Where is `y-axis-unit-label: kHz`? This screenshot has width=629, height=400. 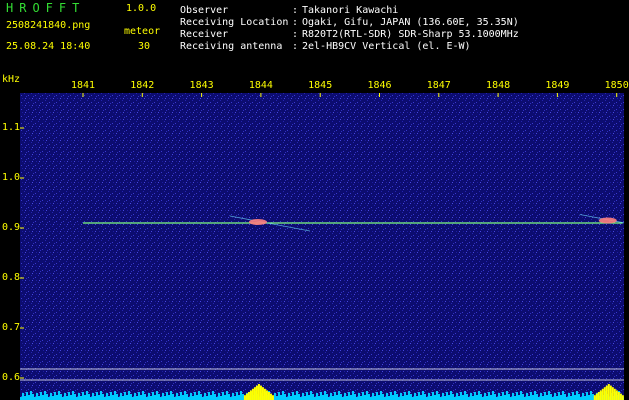
y-axis-unit-label: kHz is located at coordinates (11, 79).